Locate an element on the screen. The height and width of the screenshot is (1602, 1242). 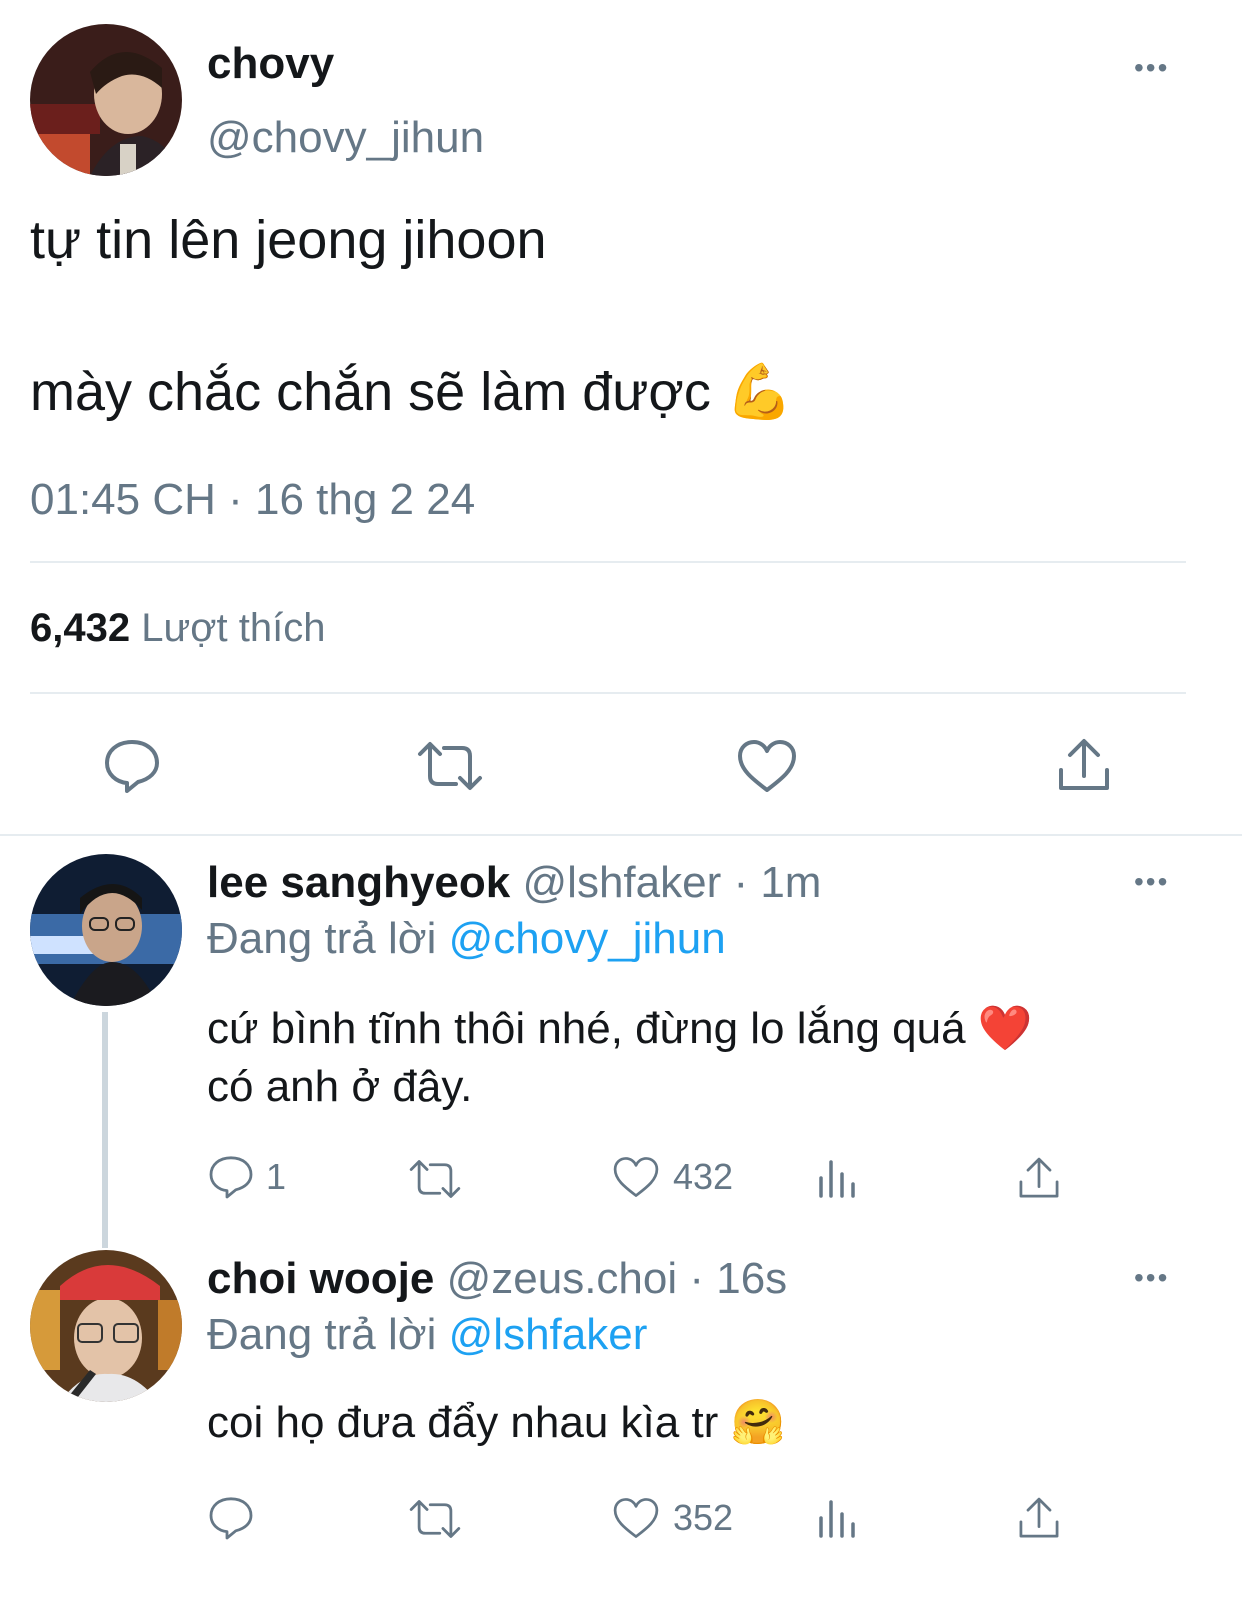
reply-2-handle-time: @zeus.choi · 16s is located at coordinates (617, 1278).